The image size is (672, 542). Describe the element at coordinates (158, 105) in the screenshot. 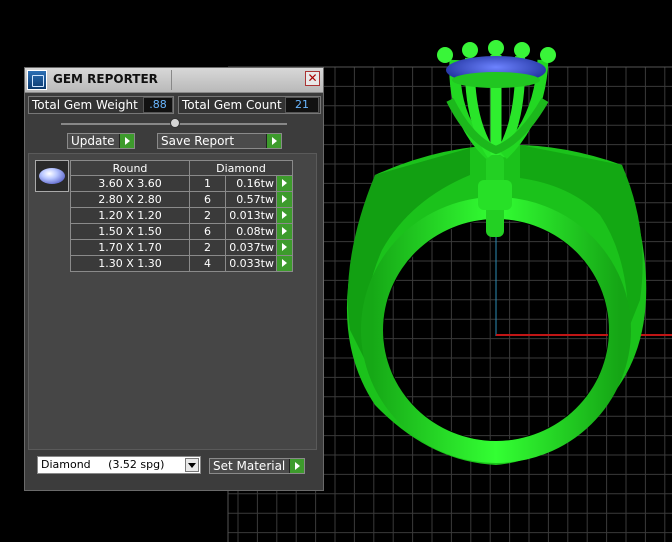

I see `total-gem-weight-value: .88` at that location.